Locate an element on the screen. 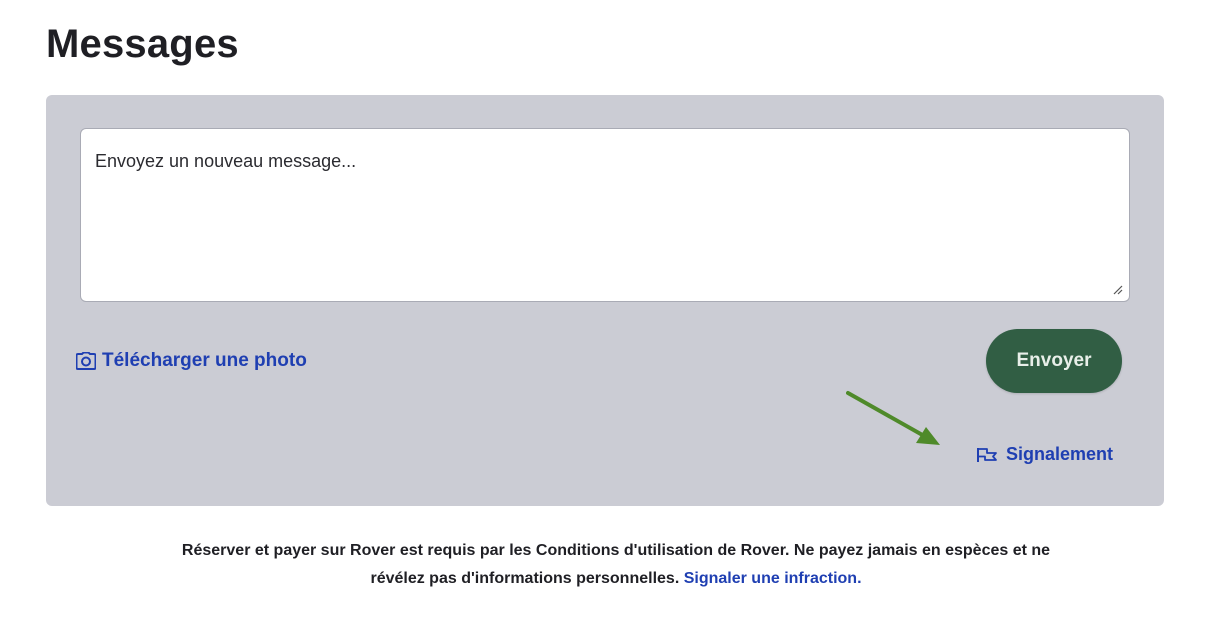 This screenshot has width=1232, height=627. report-label: Signalement is located at coordinates (1060, 454).